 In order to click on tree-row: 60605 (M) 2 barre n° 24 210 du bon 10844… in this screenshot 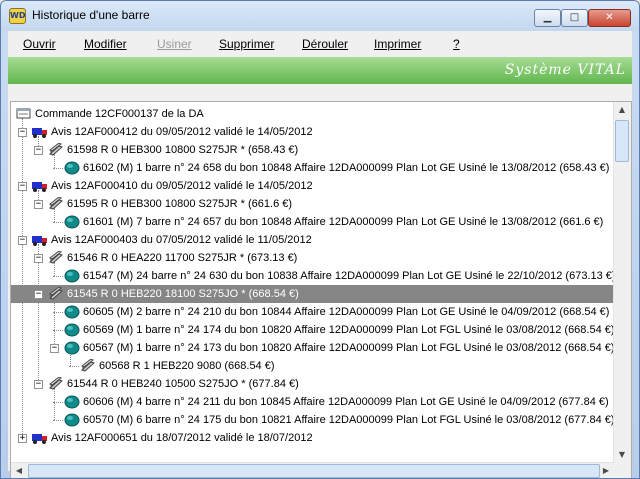, I will do `click(313, 312)`.